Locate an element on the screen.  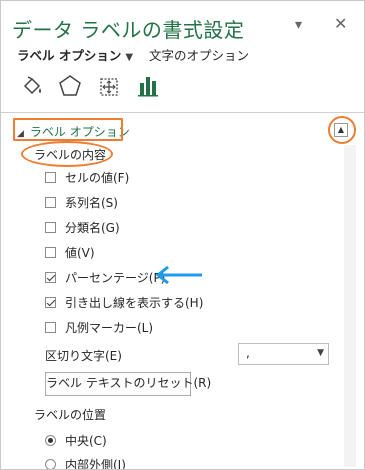
option-percentage: パーセンテージ(P) is located at coordinates (105, 277).